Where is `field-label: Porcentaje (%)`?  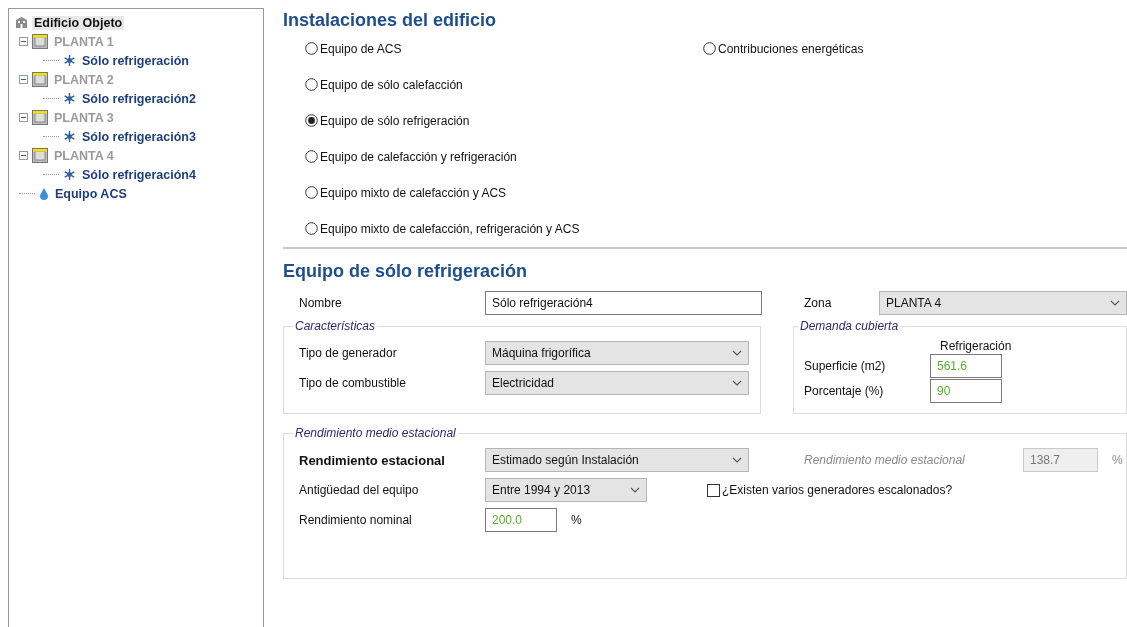
field-label: Porcentaje (%) is located at coordinates (844, 391).